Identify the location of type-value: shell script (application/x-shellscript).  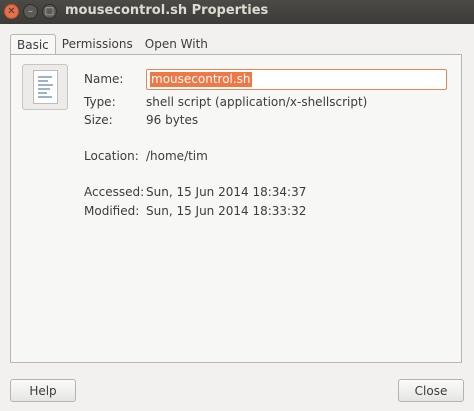
(257, 102).